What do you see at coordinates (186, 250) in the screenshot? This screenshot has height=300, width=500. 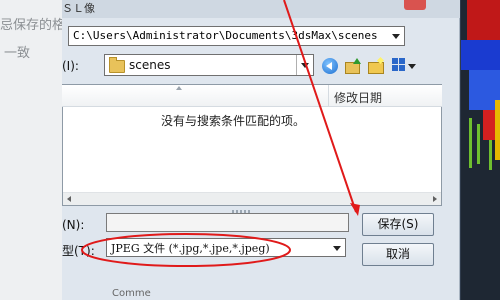 I see `annotation-ellipse` at bounding box center [186, 250].